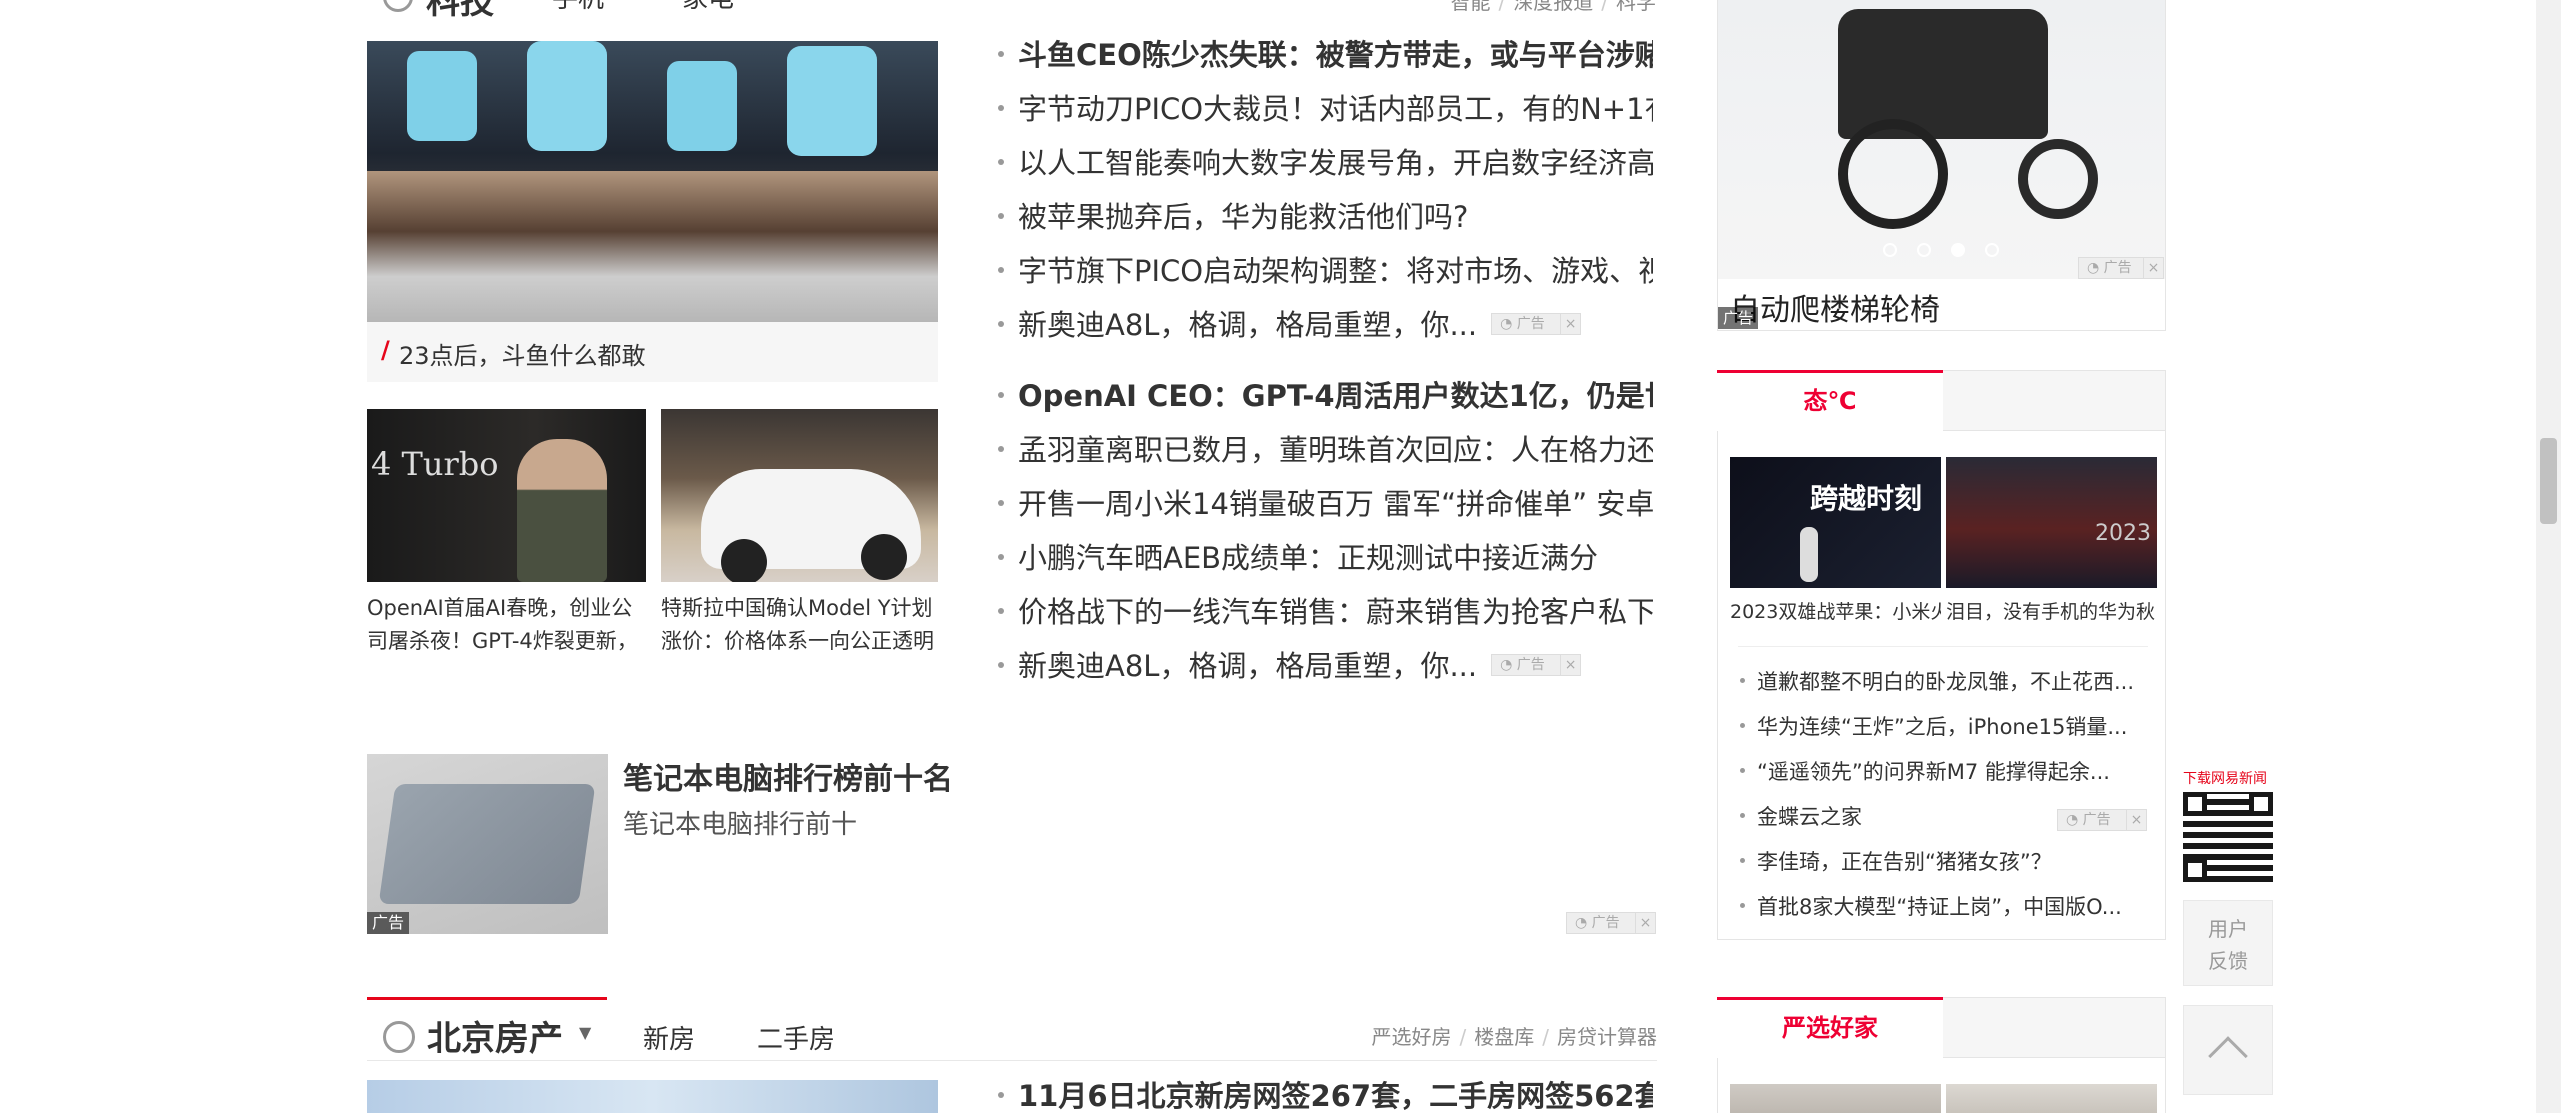  I want to click on feature-caption-bar: / 23点后，斗鱼什么都敢, so click(652, 352).